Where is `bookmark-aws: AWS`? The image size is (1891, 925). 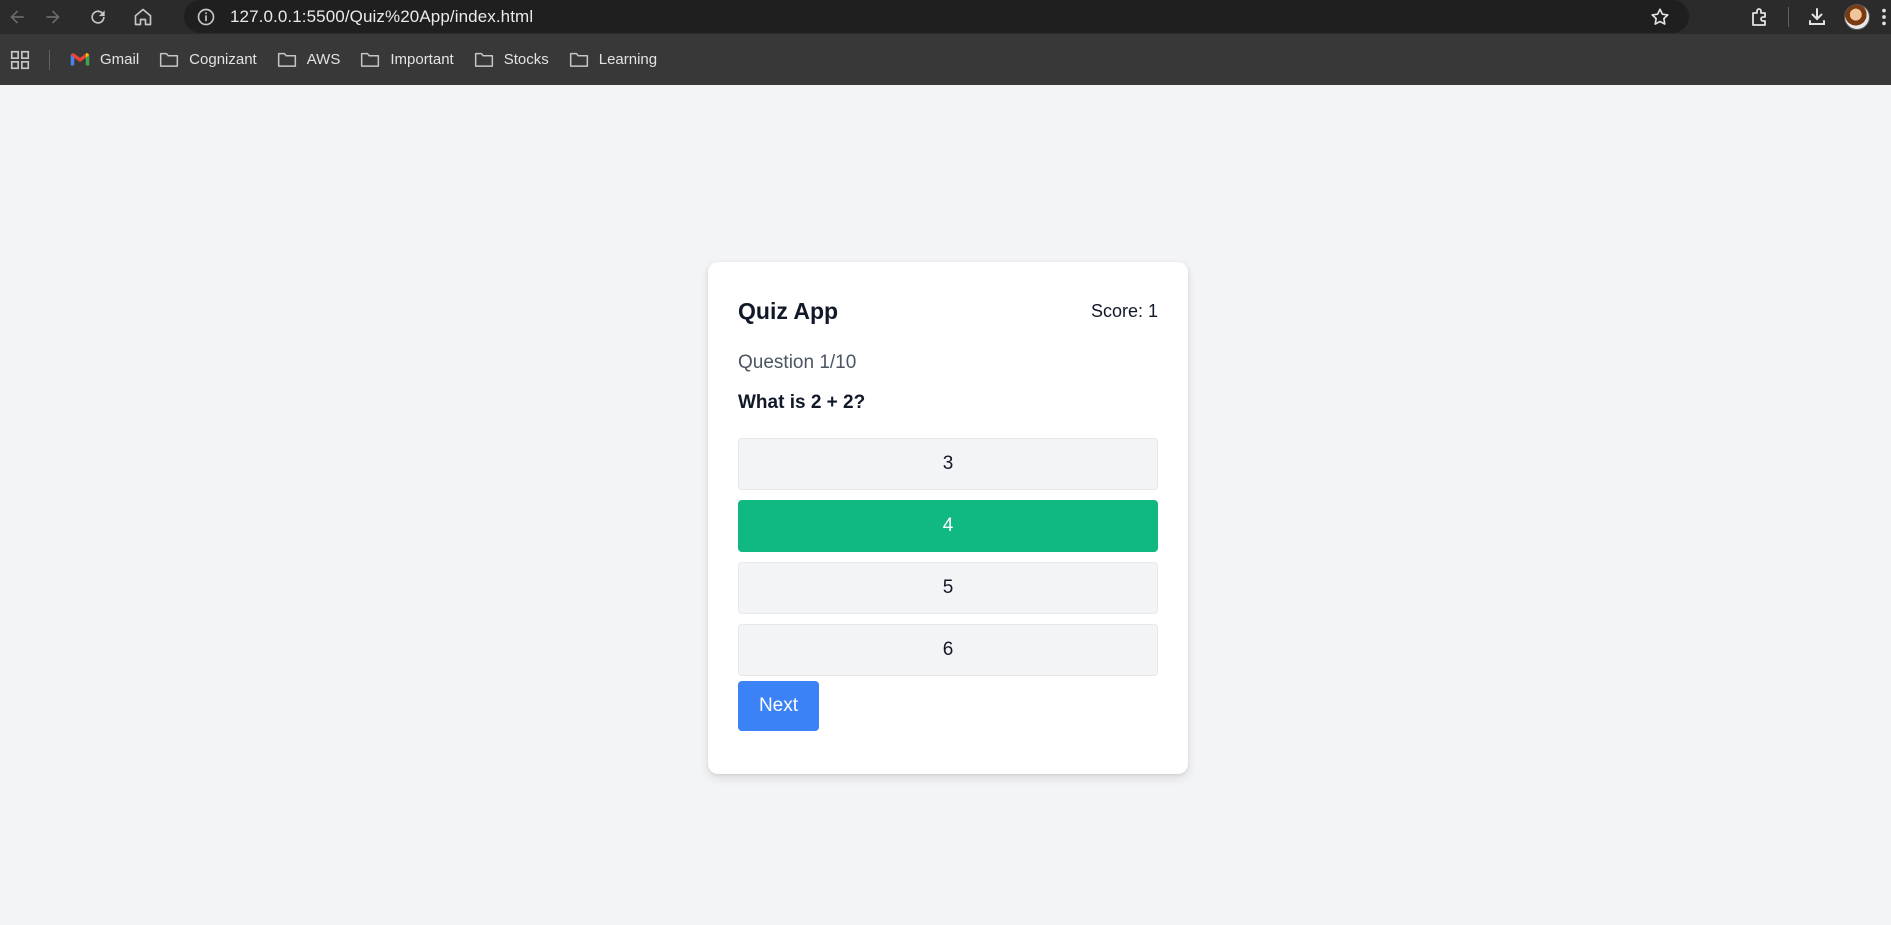 bookmark-aws: AWS is located at coordinates (309, 60).